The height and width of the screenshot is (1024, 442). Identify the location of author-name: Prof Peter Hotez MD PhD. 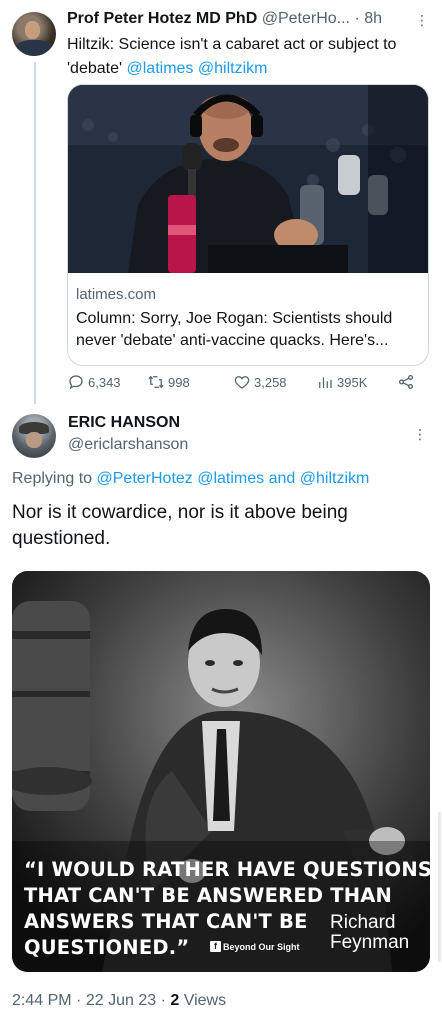
(162, 18).